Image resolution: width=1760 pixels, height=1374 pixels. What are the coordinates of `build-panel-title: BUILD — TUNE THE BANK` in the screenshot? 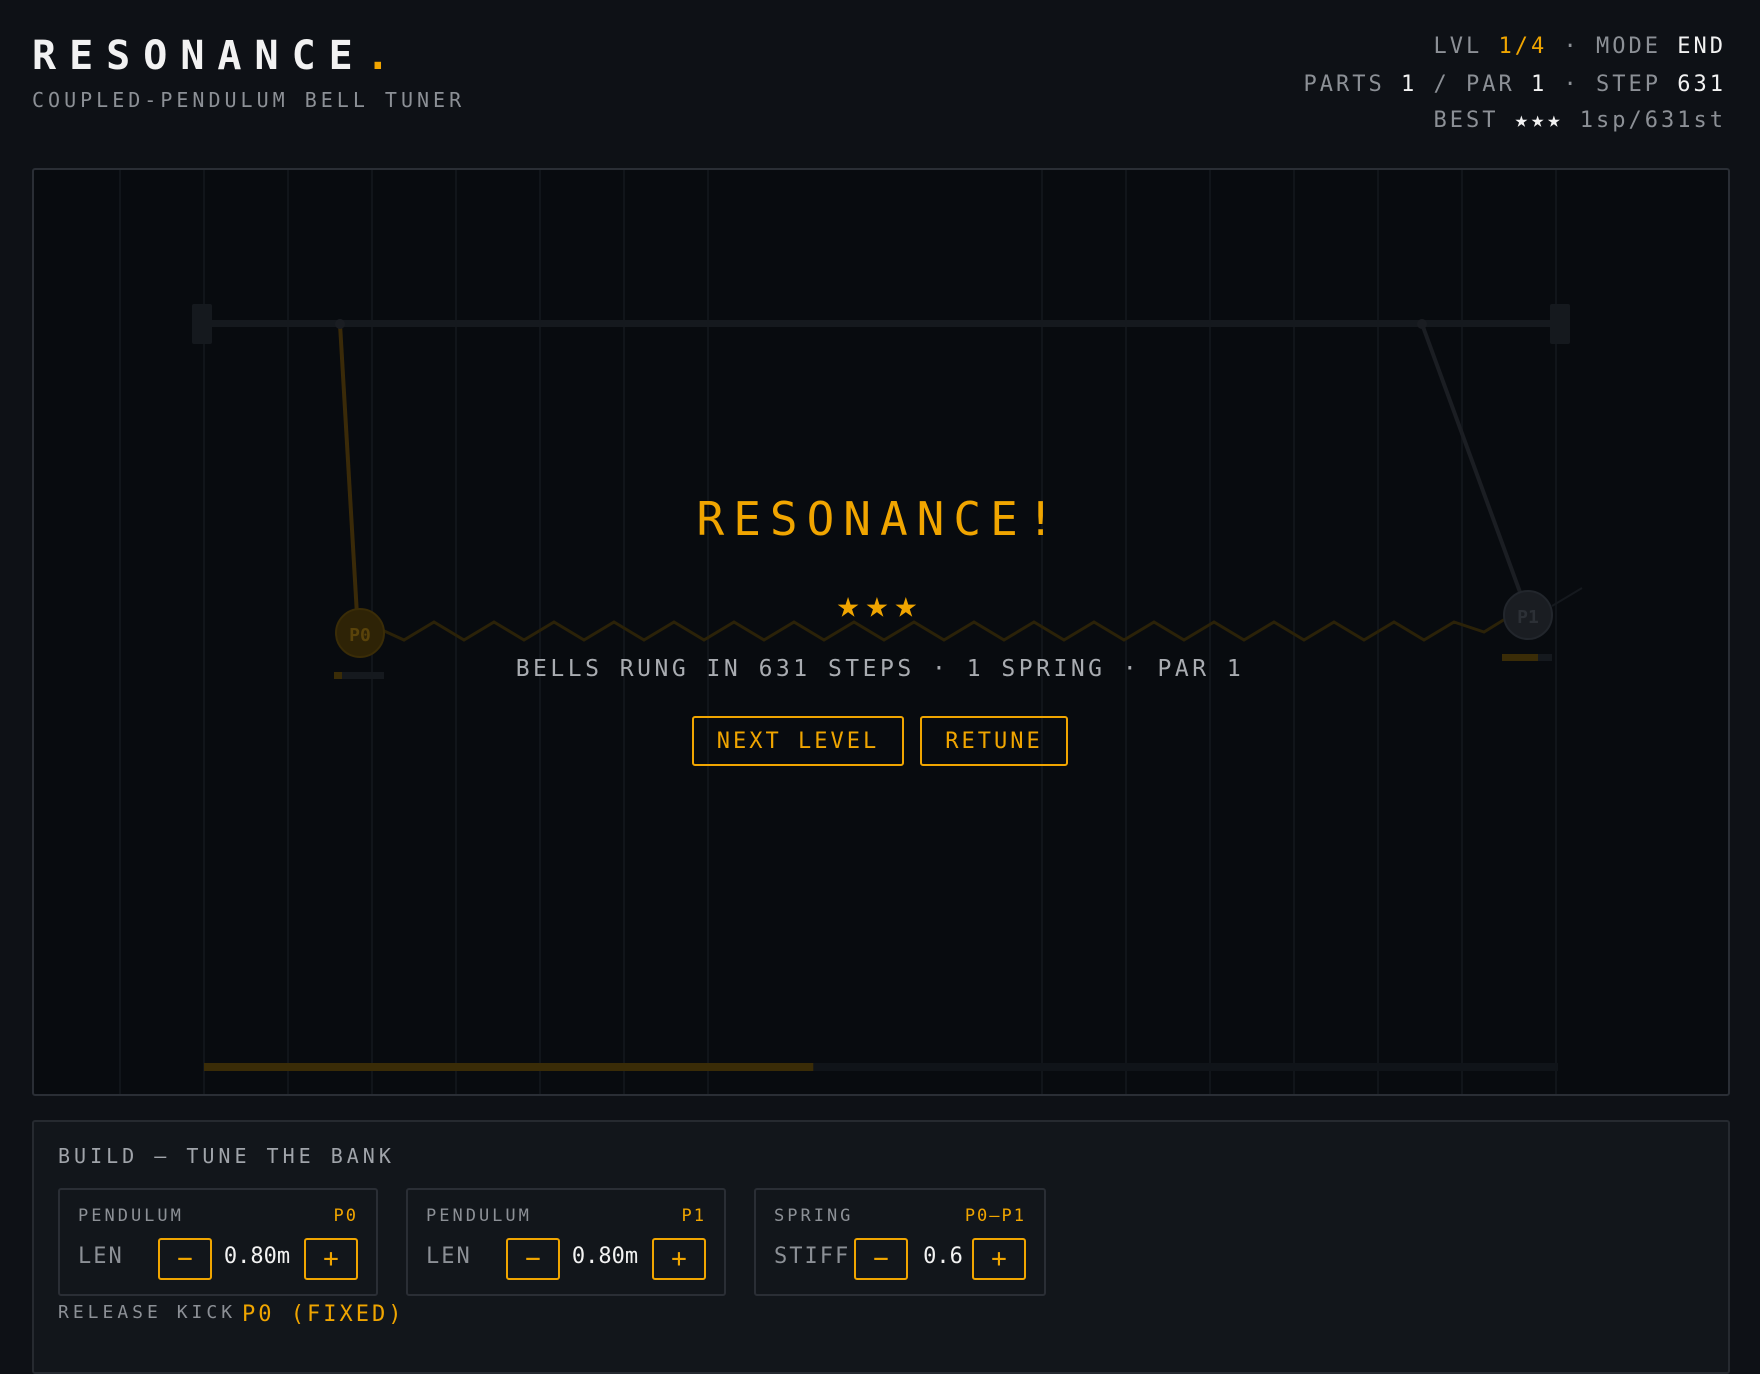 It's located at (226, 1156).